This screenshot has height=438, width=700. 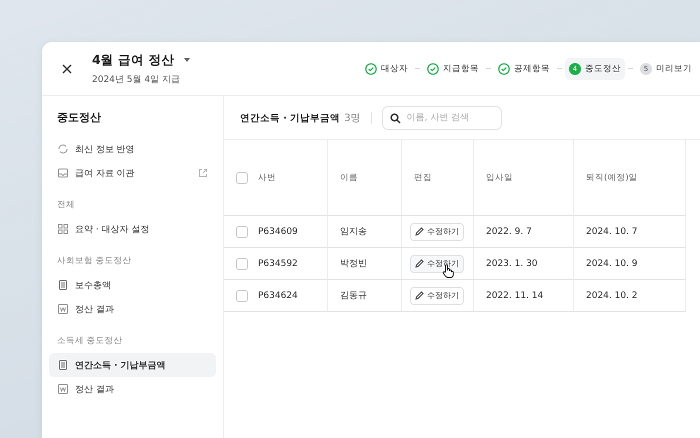 I want to click on sidebar-item: 요약 · 대상자 설정, so click(x=132, y=229).